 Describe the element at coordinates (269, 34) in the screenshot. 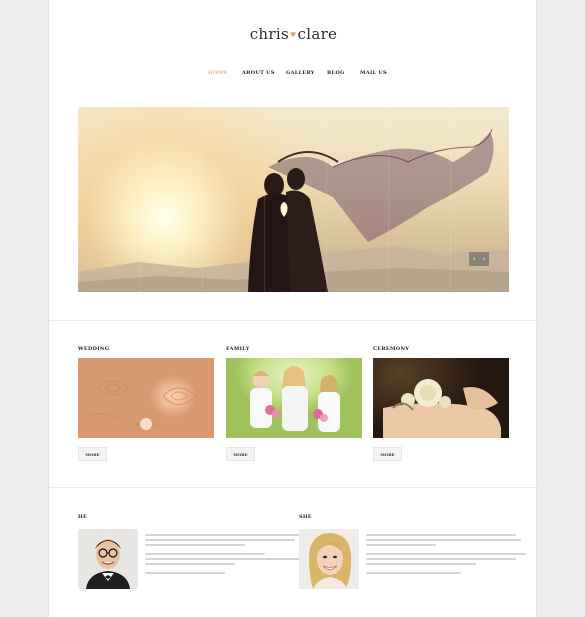

I see `logo-text-left: chris` at that location.